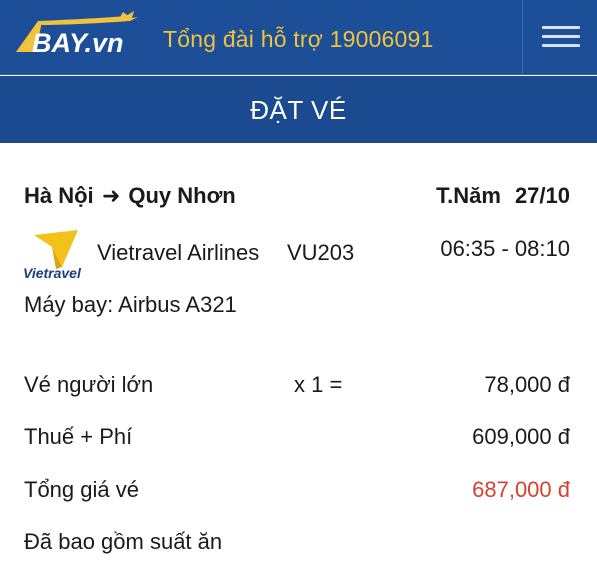 This screenshot has width=597, height=568. Describe the element at coordinates (182, 195) in the screenshot. I see `destination: Quy Nhơn` at that location.